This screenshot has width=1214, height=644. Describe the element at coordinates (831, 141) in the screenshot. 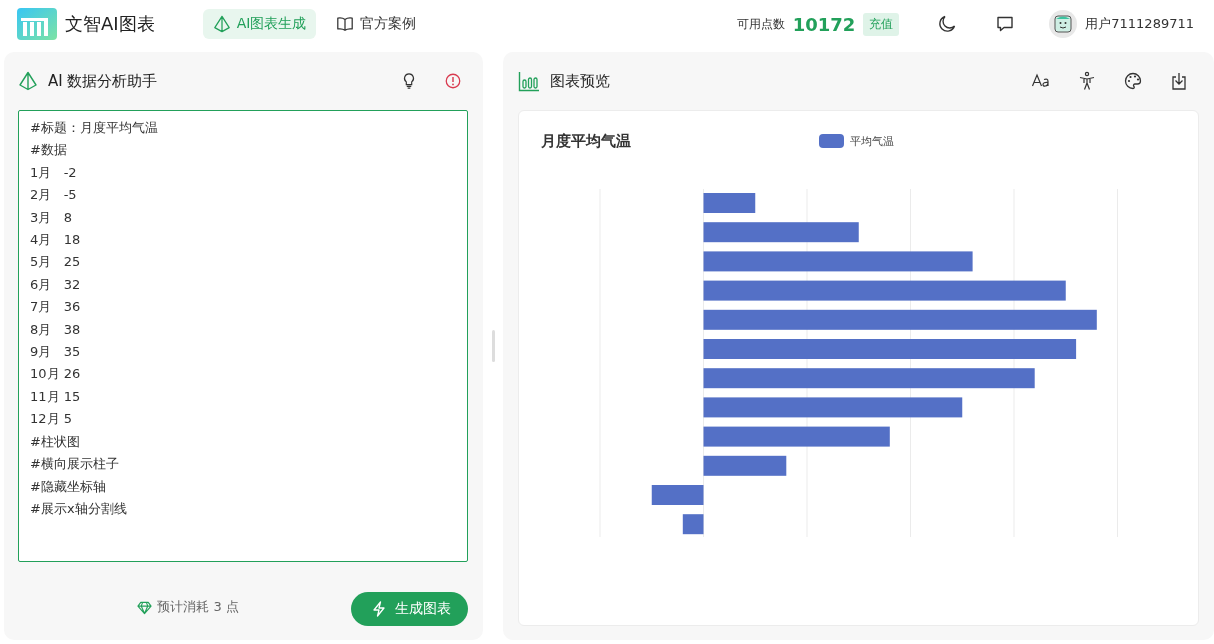

I see `legend-swatch` at that location.